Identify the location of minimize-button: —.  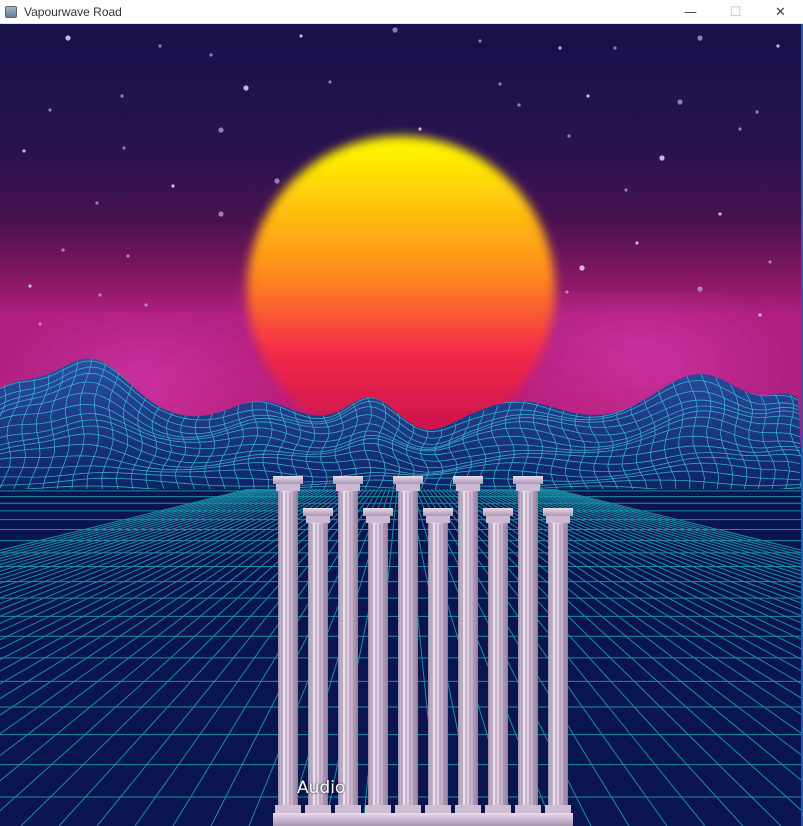
(690, 12).